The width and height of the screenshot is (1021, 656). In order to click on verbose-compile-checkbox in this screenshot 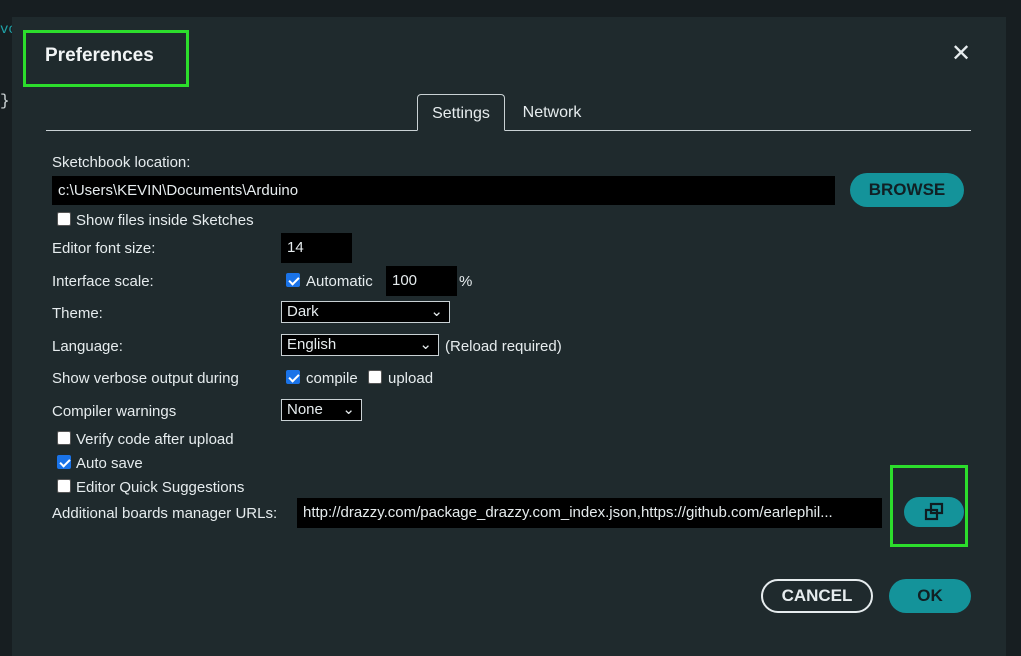, I will do `click(293, 377)`.